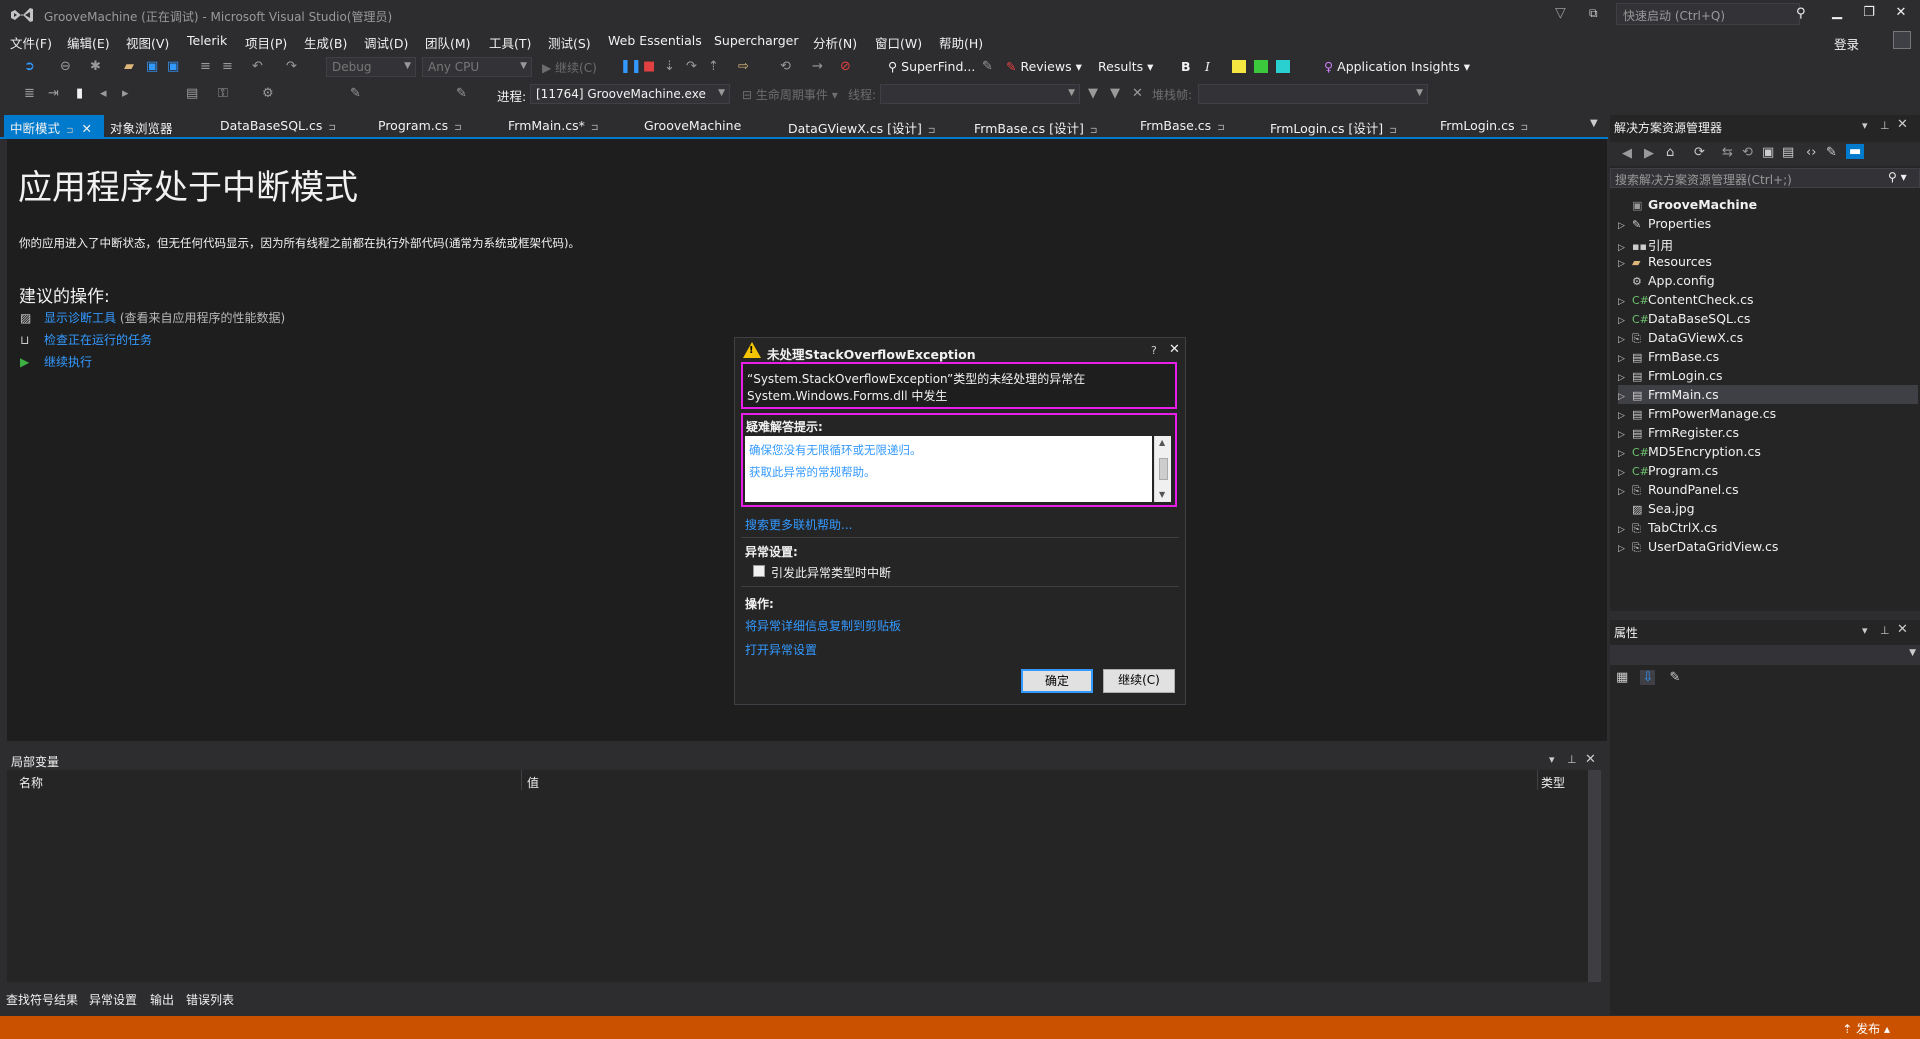 The height and width of the screenshot is (1039, 1920). Describe the element at coordinates (1162, 442) in the screenshot. I see `scroll-up-icon: ▲` at that location.